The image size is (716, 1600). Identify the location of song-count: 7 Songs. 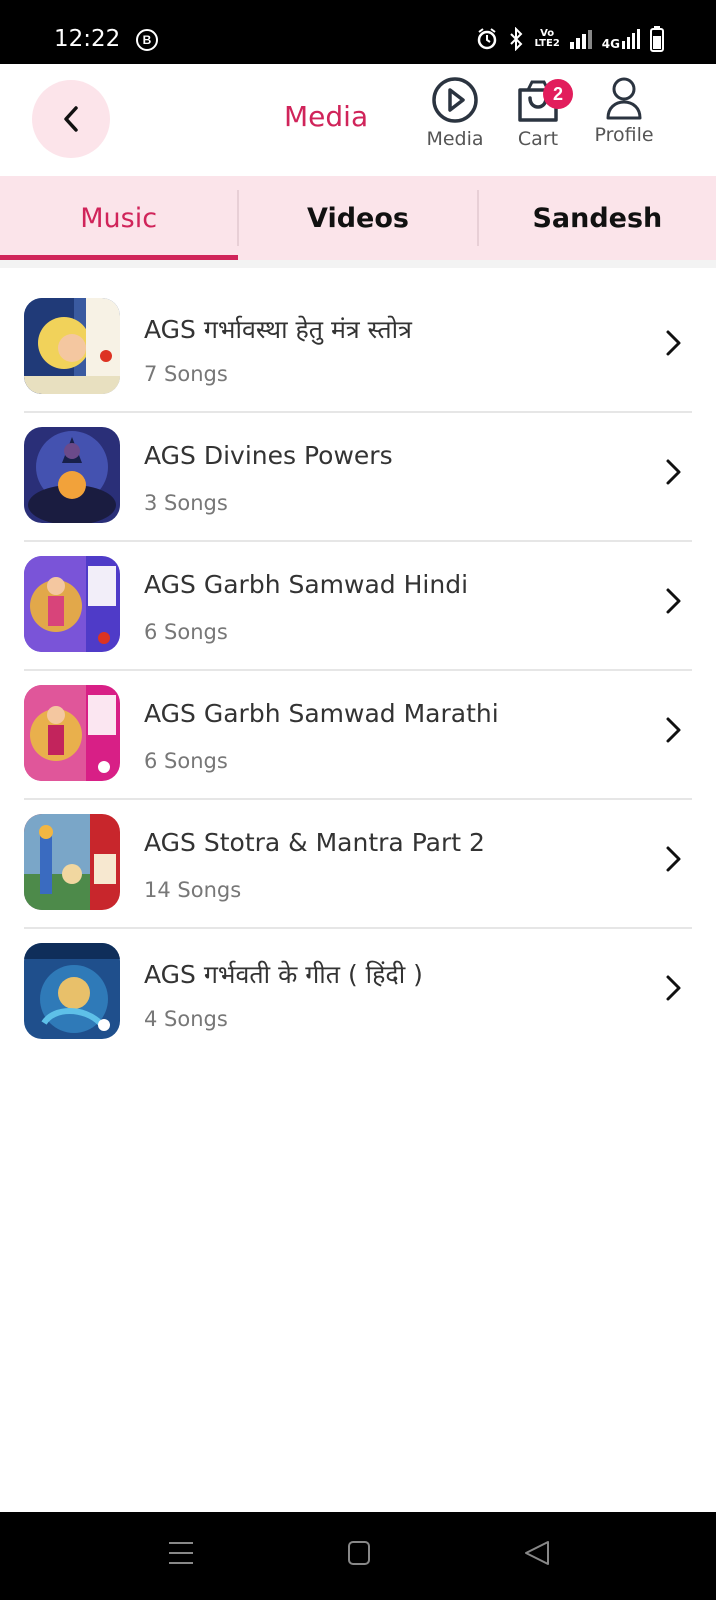
(186, 374).